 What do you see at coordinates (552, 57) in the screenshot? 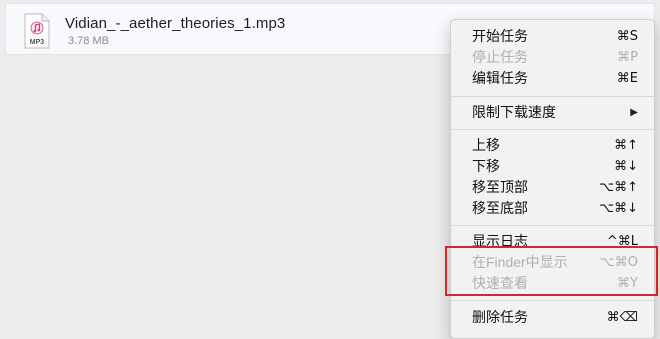
I see `menu-item-stop-task: 停止任务 ⌘P` at bounding box center [552, 57].